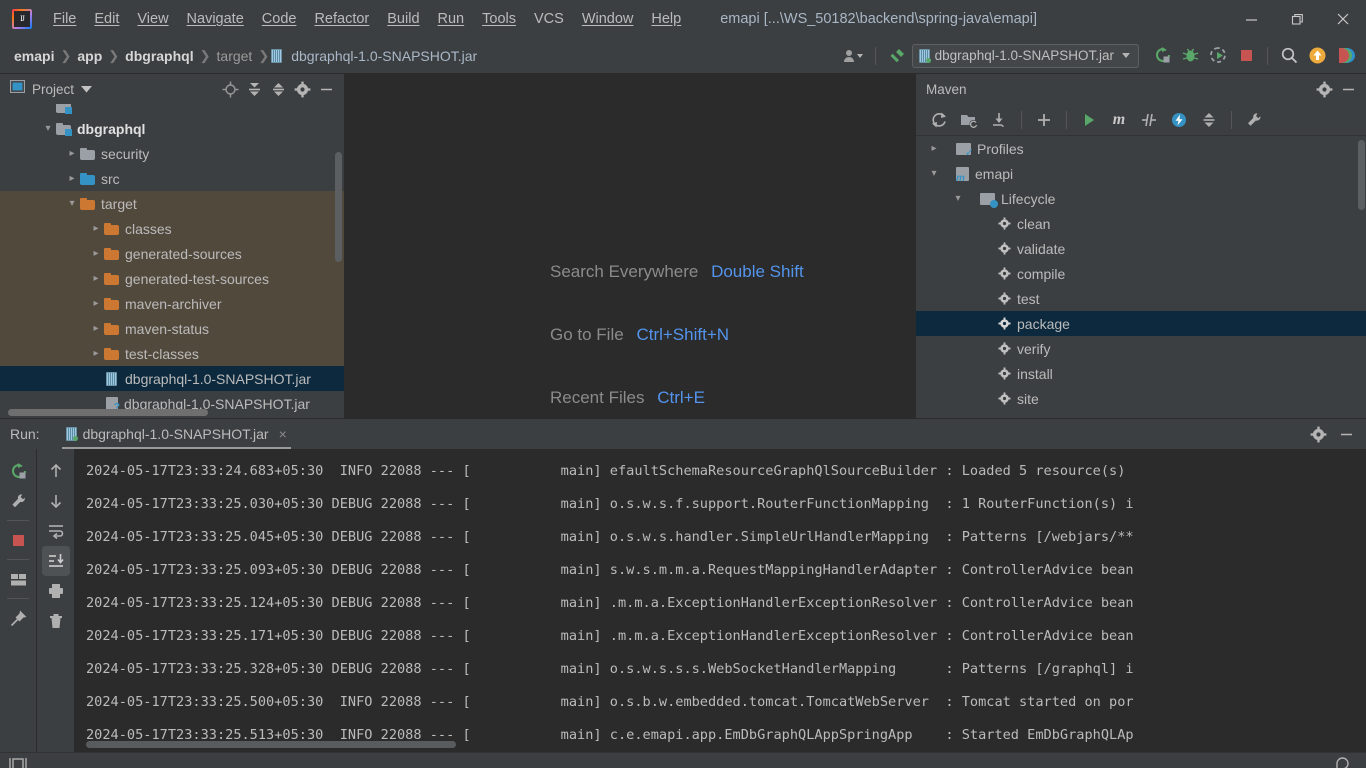 This screenshot has width=1366, height=768. Describe the element at coordinates (283, 434) in the screenshot. I see `close-icon: ×` at that location.